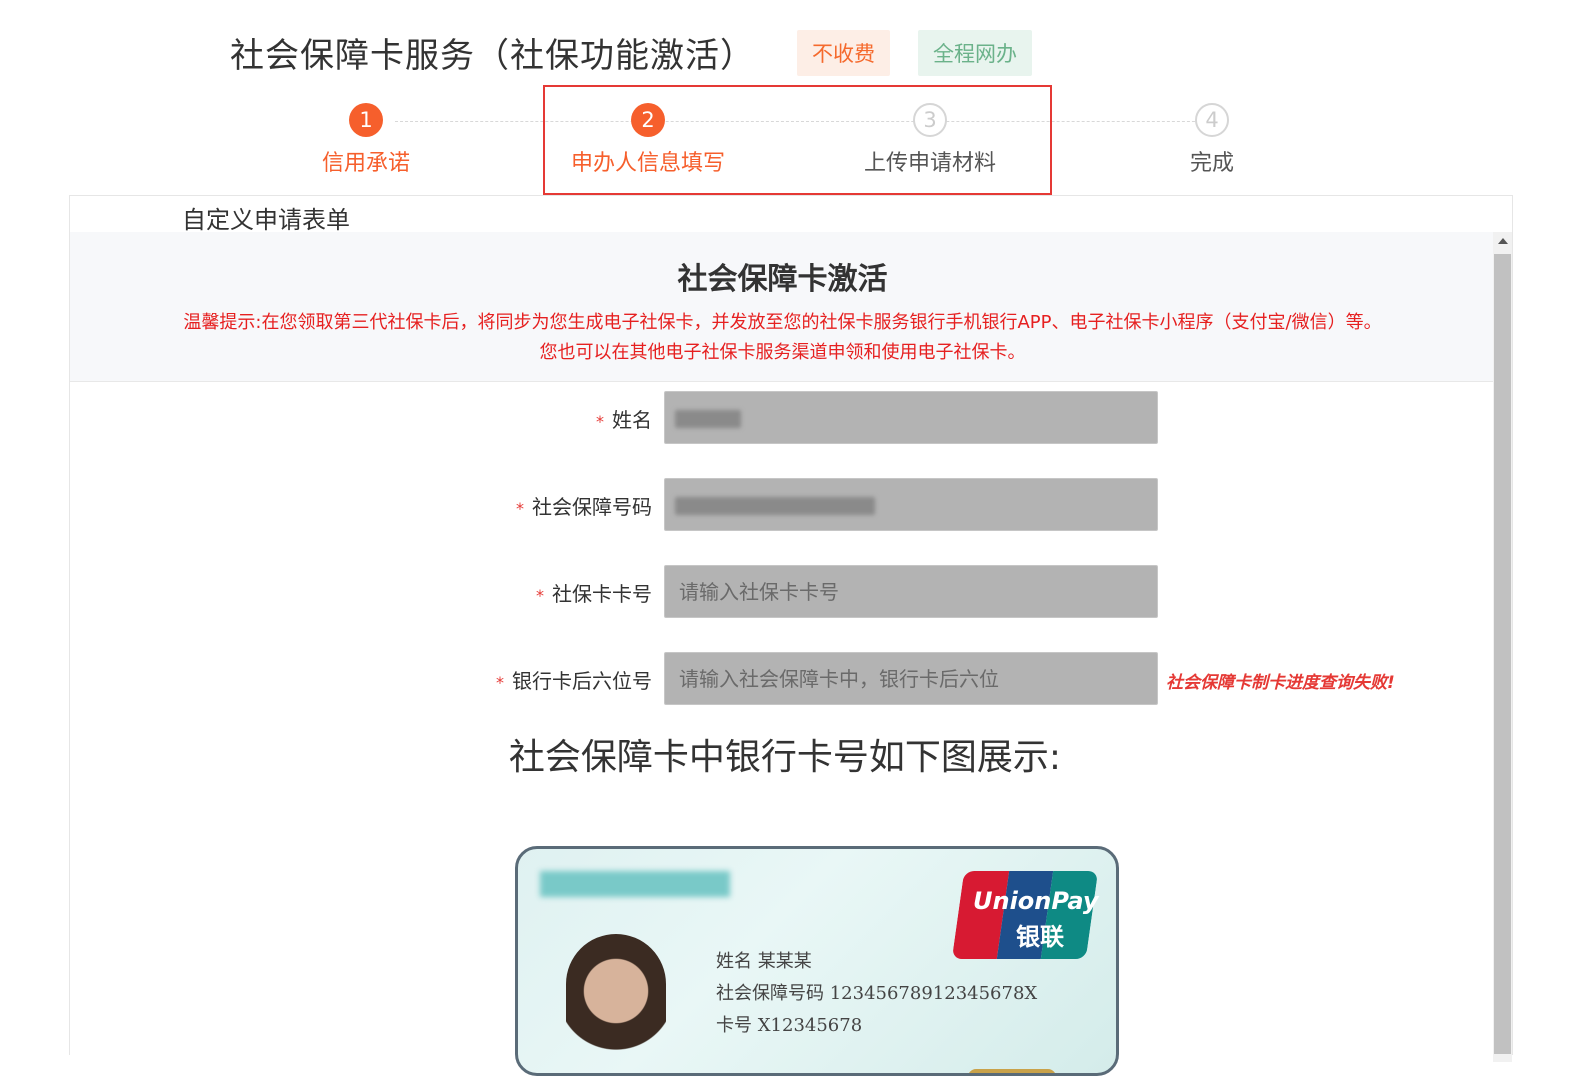  Describe the element at coordinates (582, 681) in the screenshot. I see `bank-label-text: 银行卡后六位号` at that location.